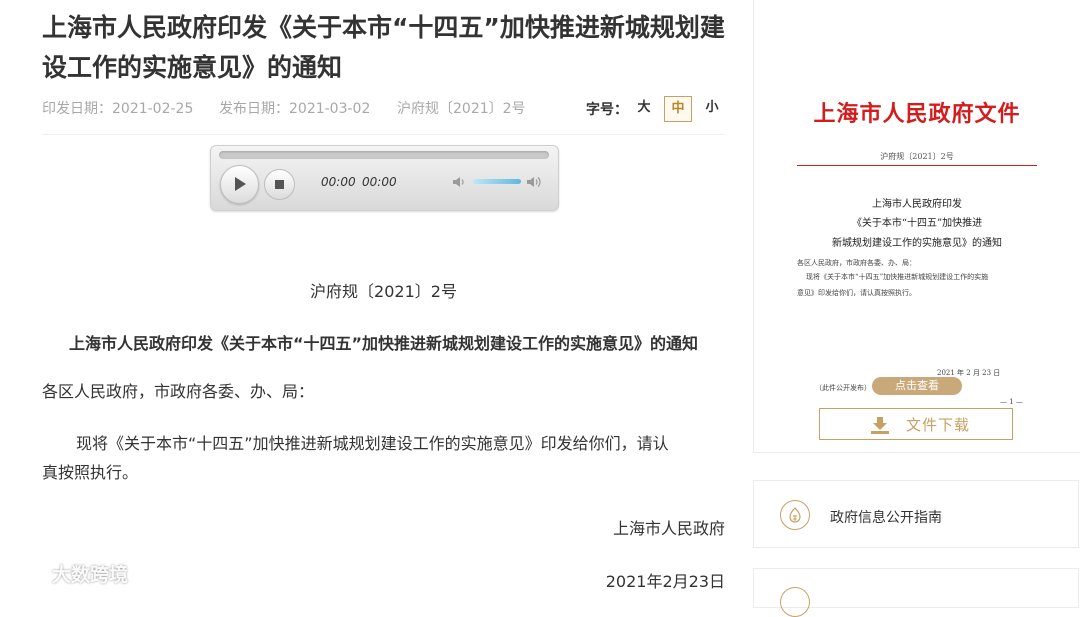 This screenshot has width=1080, height=617. I want to click on audio-progress-bar, so click(384, 155).